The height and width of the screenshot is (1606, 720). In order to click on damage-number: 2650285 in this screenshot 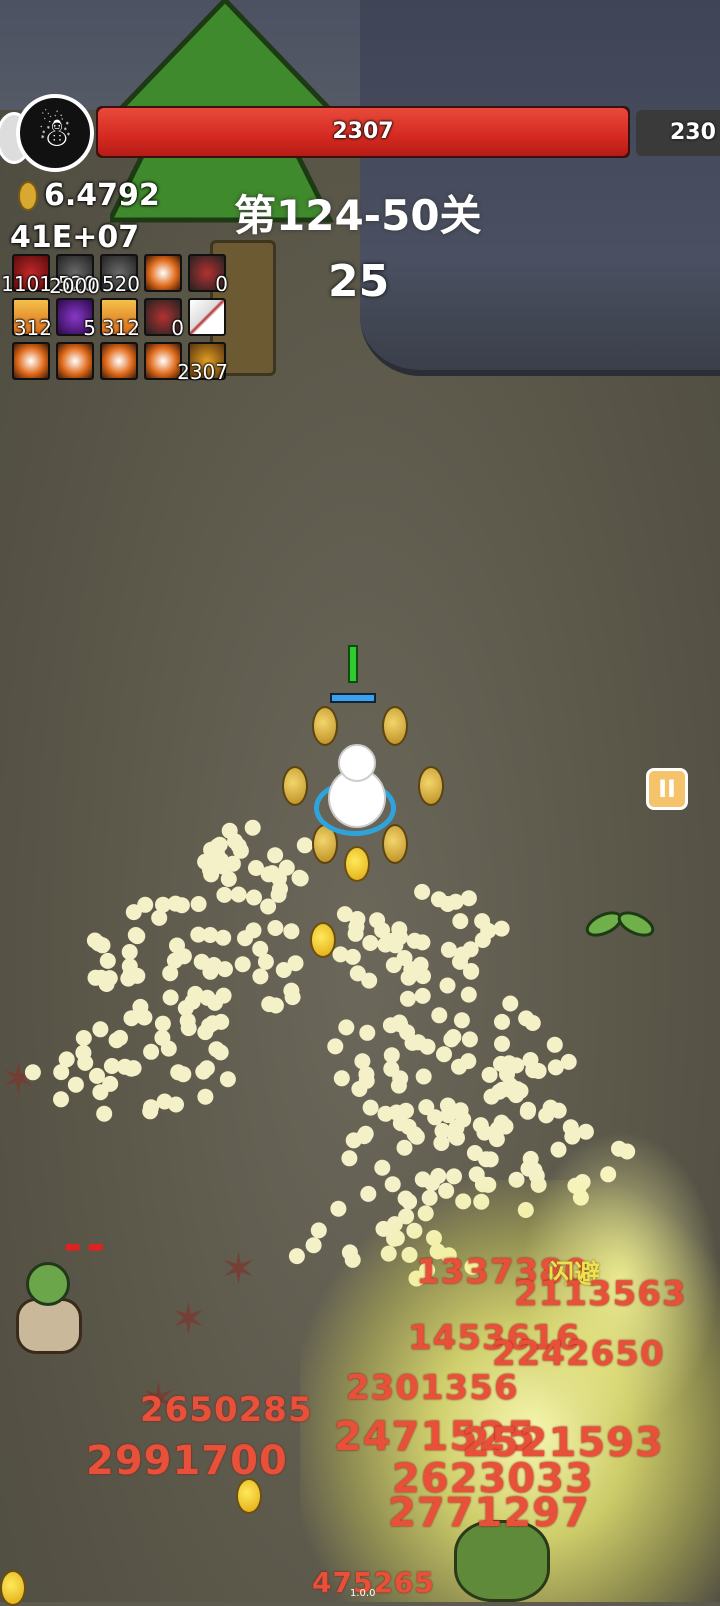, I will do `click(226, 1410)`.